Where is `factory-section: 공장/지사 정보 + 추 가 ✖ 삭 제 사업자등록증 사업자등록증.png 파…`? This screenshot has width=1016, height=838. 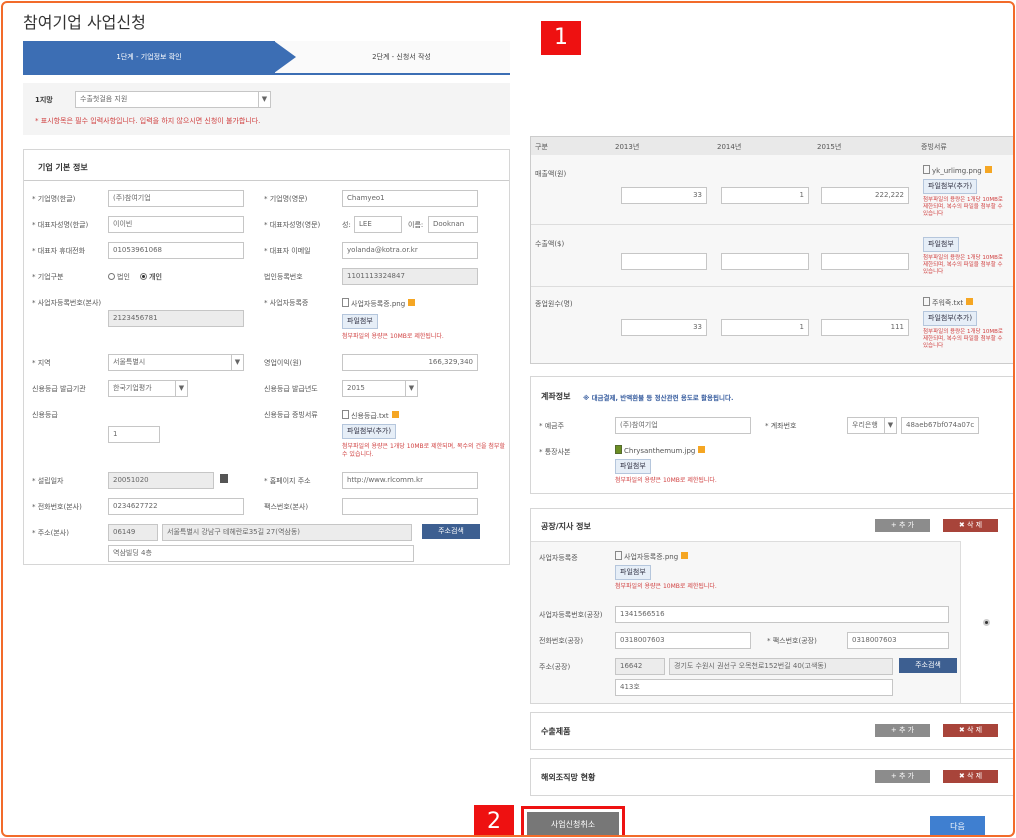
factory-section: 공장/지사 정보 + 추 가 ✖ 삭 제 사업자등록증 사업자등록증.png 파… is located at coordinates (771, 606).